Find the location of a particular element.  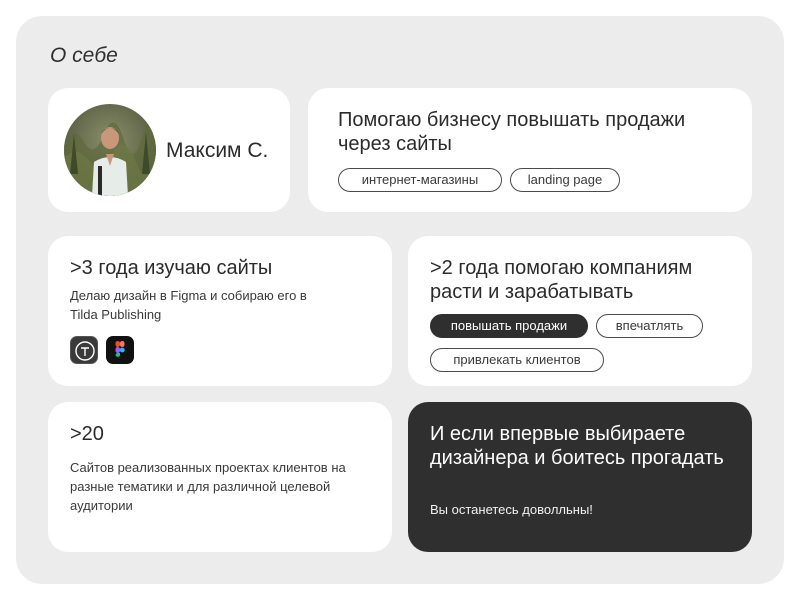

tag-attract-clients: привлекать клиентов is located at coordinates (517, 360).